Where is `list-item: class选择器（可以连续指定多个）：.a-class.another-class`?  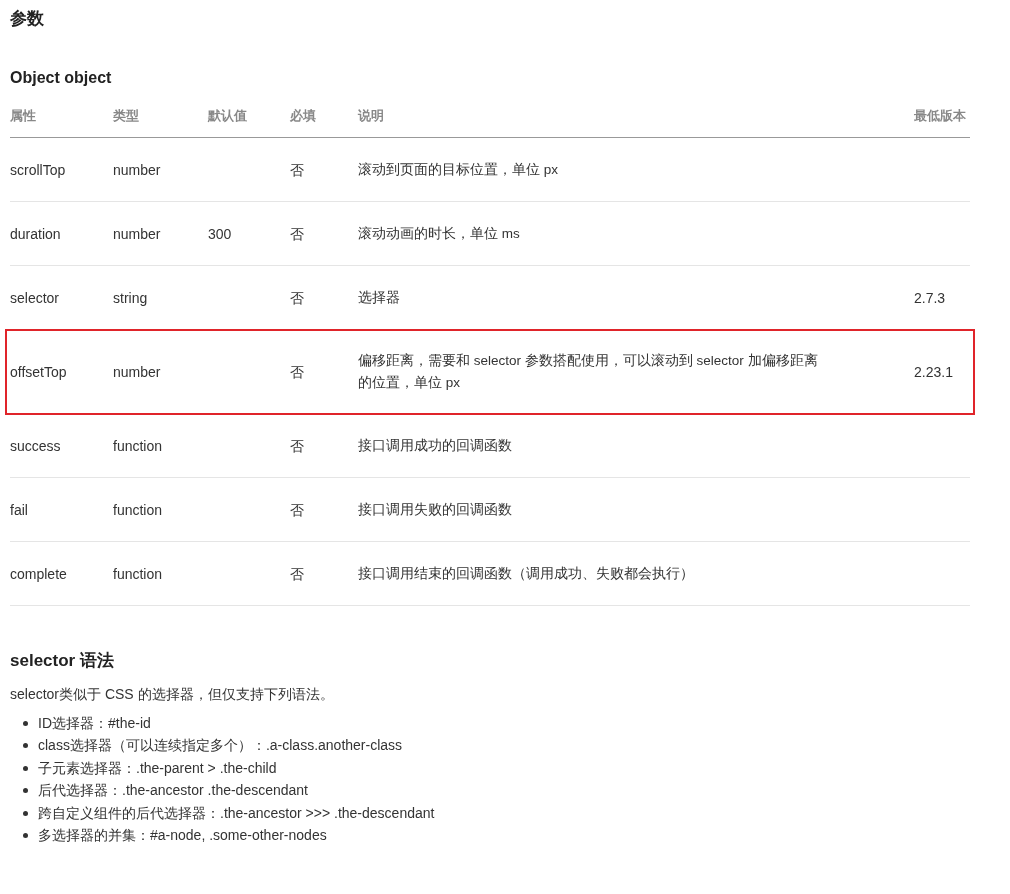
list-item: class选择器（可以连续指定多个）：.a-class.another-class is located at coordinates (220, 746).